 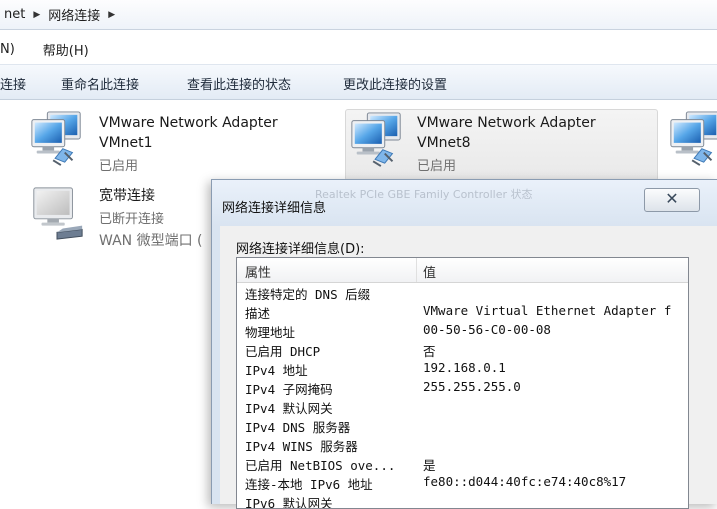 I want to click on property-cell: 物理地址, so click(x=270, y=332).